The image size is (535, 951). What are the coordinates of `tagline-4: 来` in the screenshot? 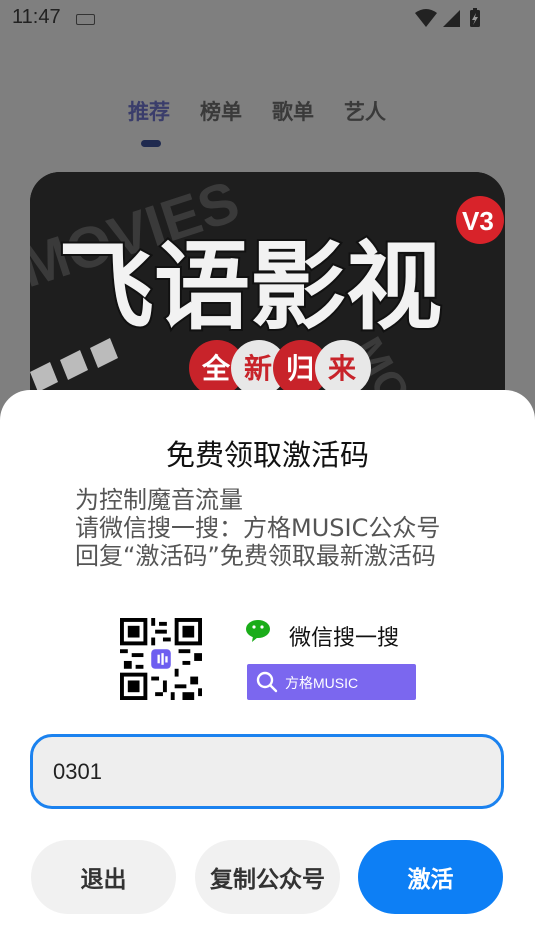 It's located at (342, 368).